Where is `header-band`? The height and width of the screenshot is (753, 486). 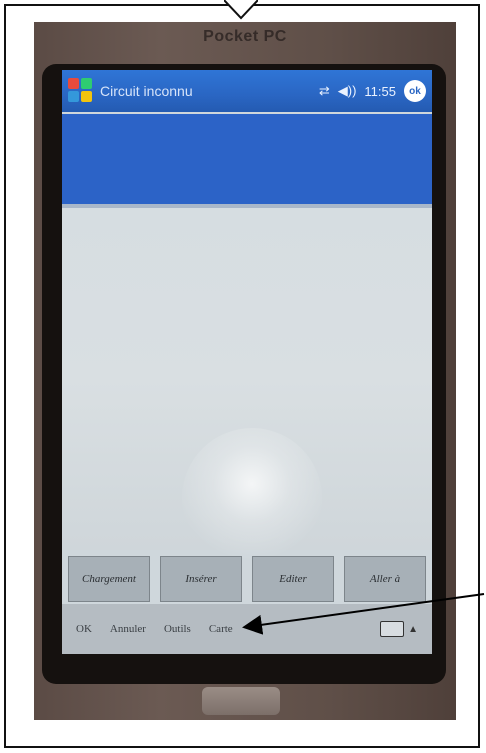
header-band is located at coordinates (247, 161).